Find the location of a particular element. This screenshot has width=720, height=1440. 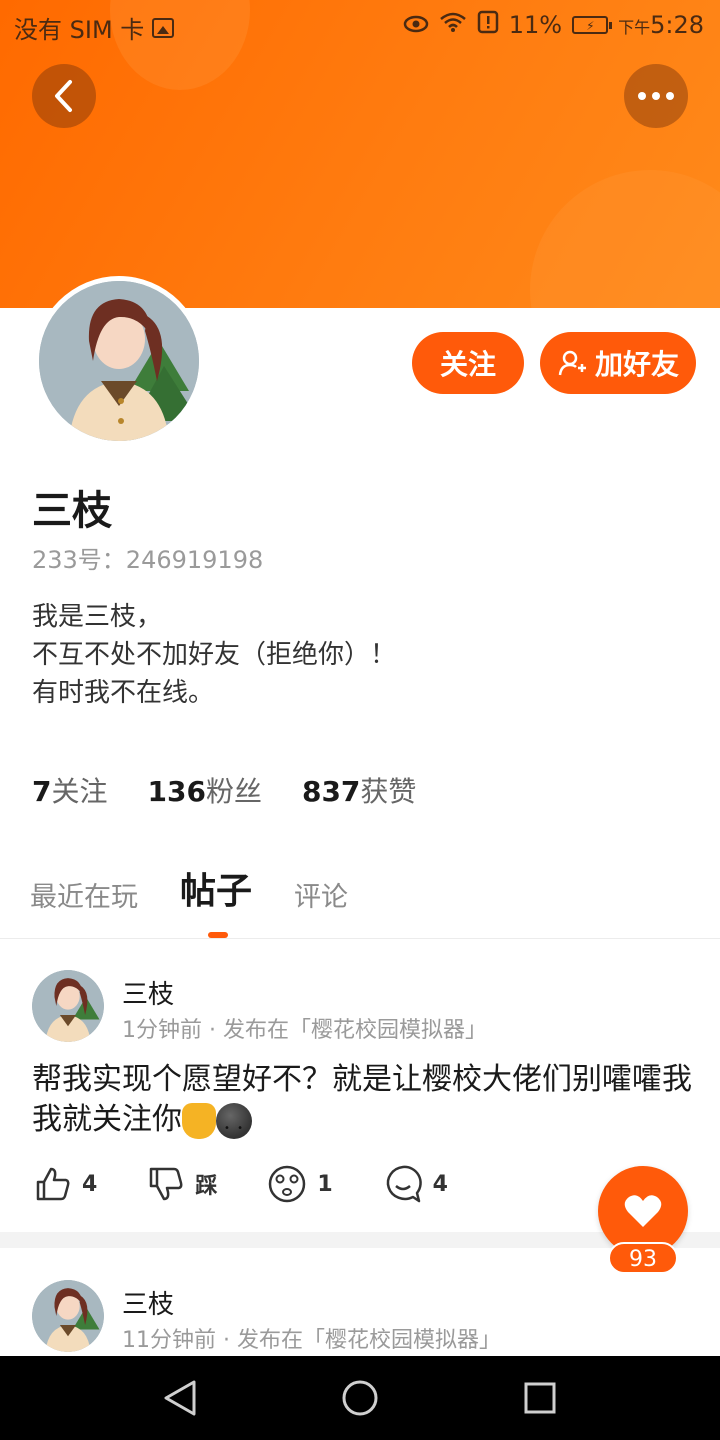

bio-line: 不互不处不加好友（拒绝你）！ is located at coordinates (214, 655).